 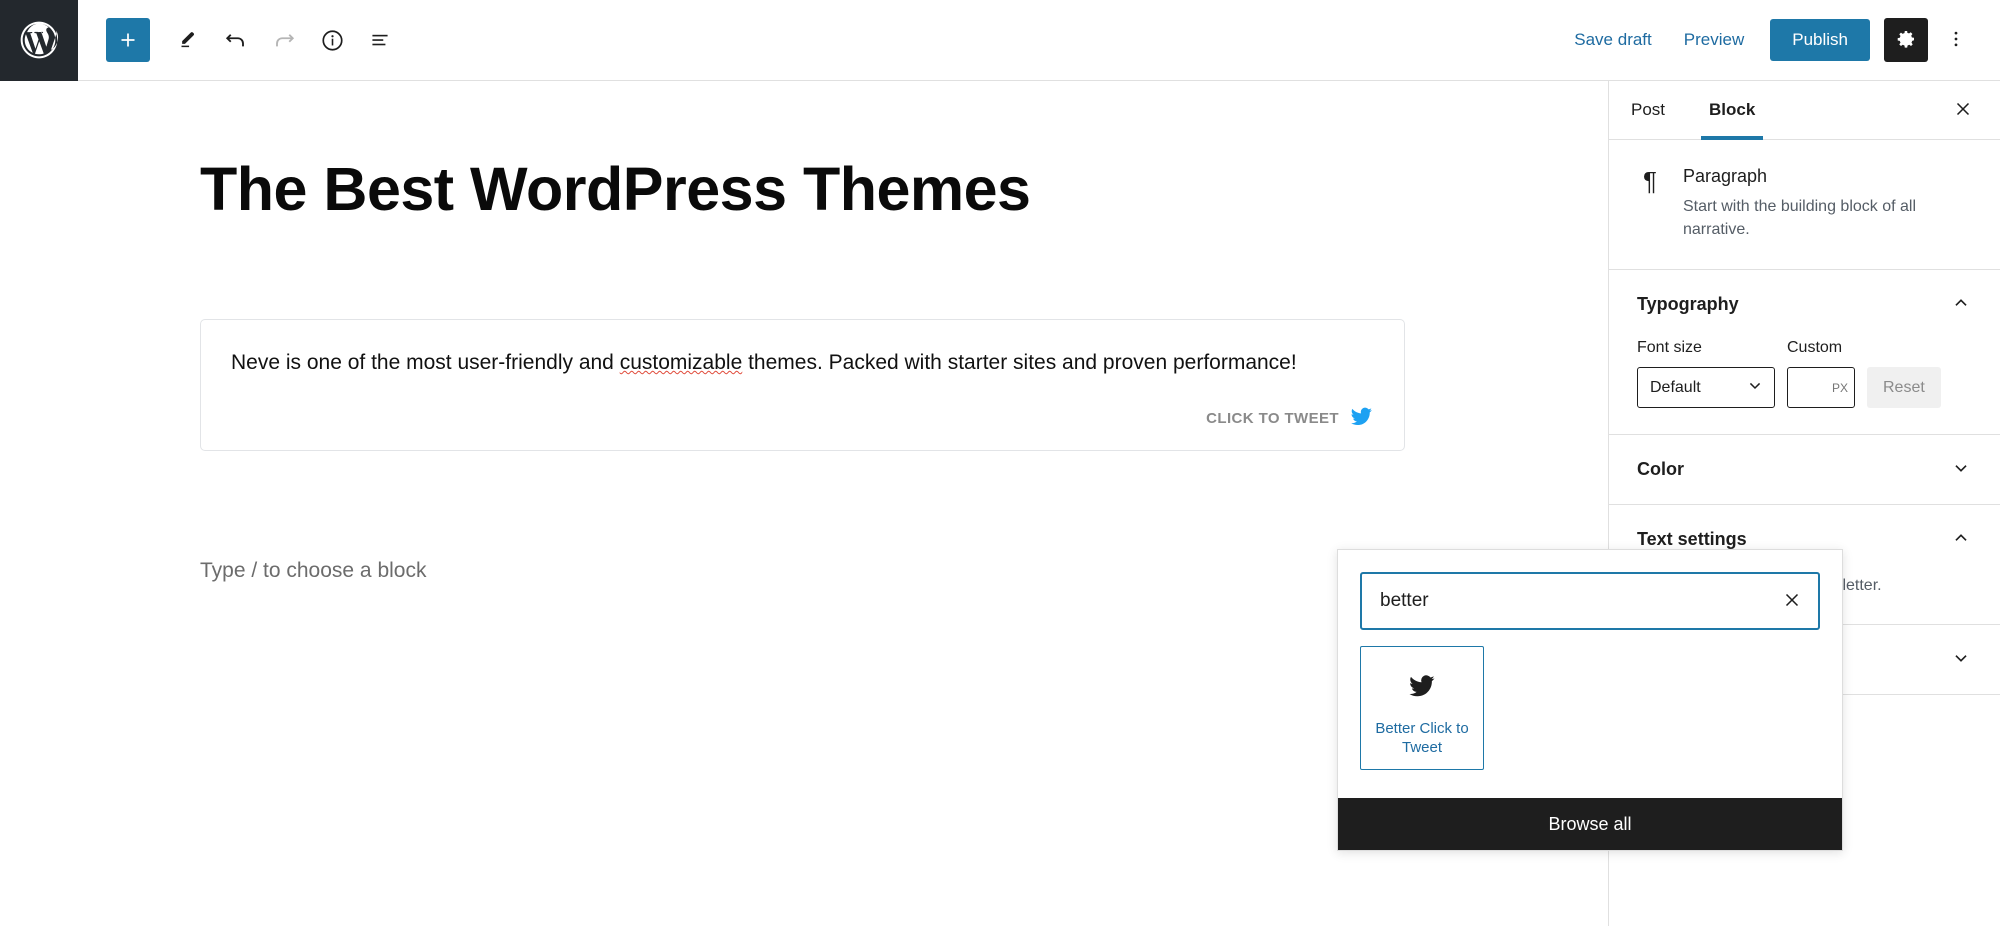 What do you see at coordinates (1732, 110) in the screenshot?
I see `tab-block: Block` at bounding box center [1732, 110].